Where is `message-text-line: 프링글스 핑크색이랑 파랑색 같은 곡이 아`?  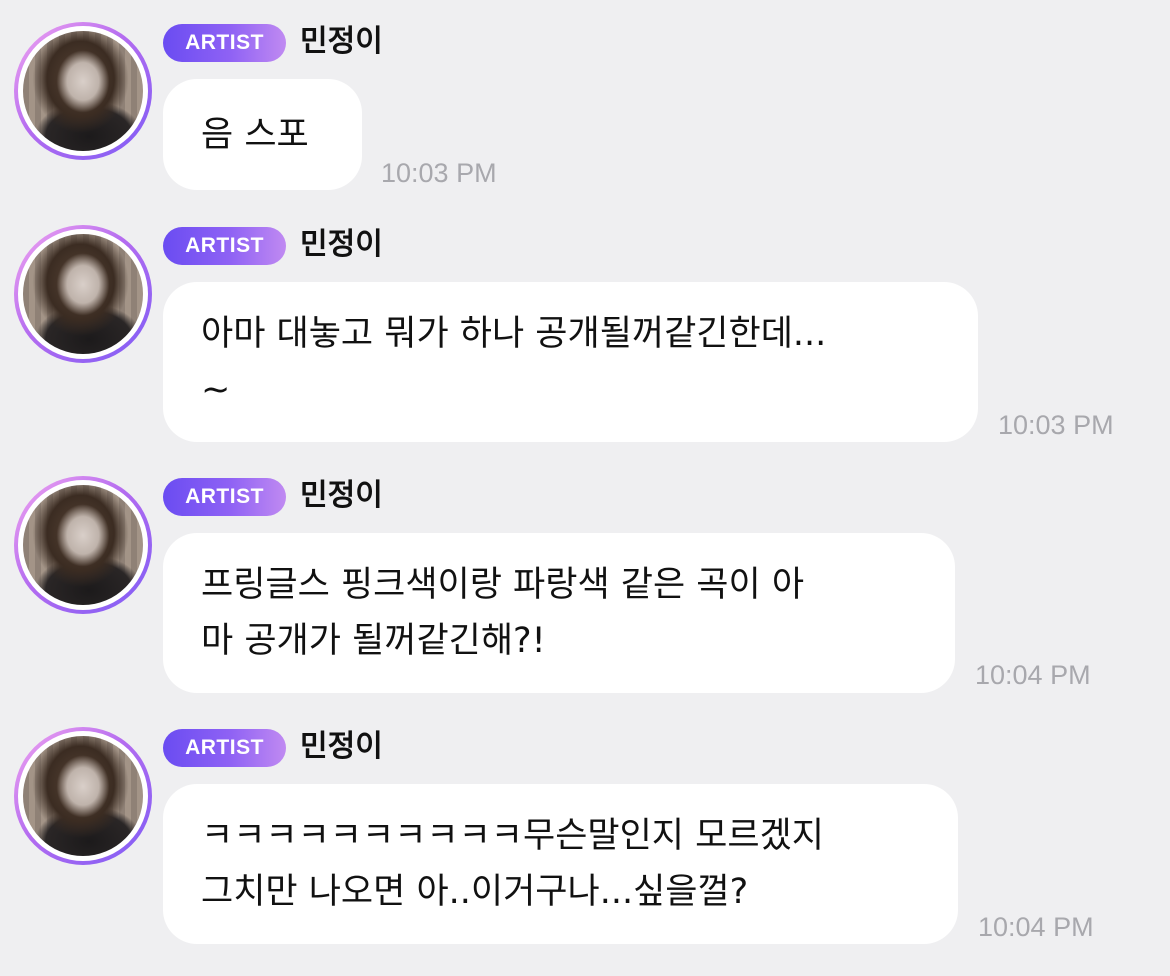
message-text-line: 프링글스 핑크색이랑 파랑색 같은 곡이 아 is located at coordinates (503, 585).